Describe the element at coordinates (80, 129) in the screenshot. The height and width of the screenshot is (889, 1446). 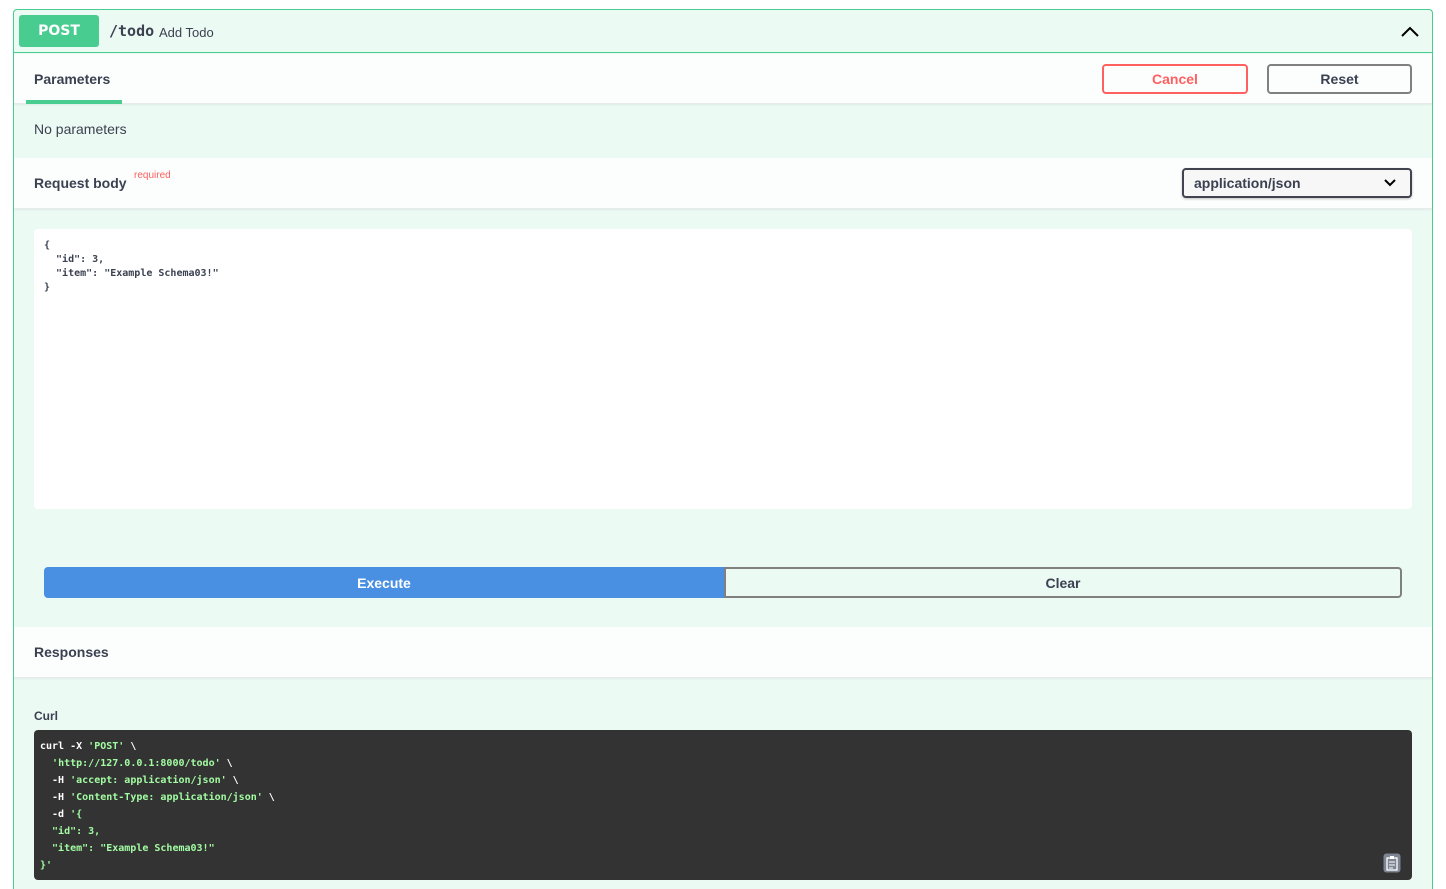
I see `no-parameters-text: No parameters` at that location.